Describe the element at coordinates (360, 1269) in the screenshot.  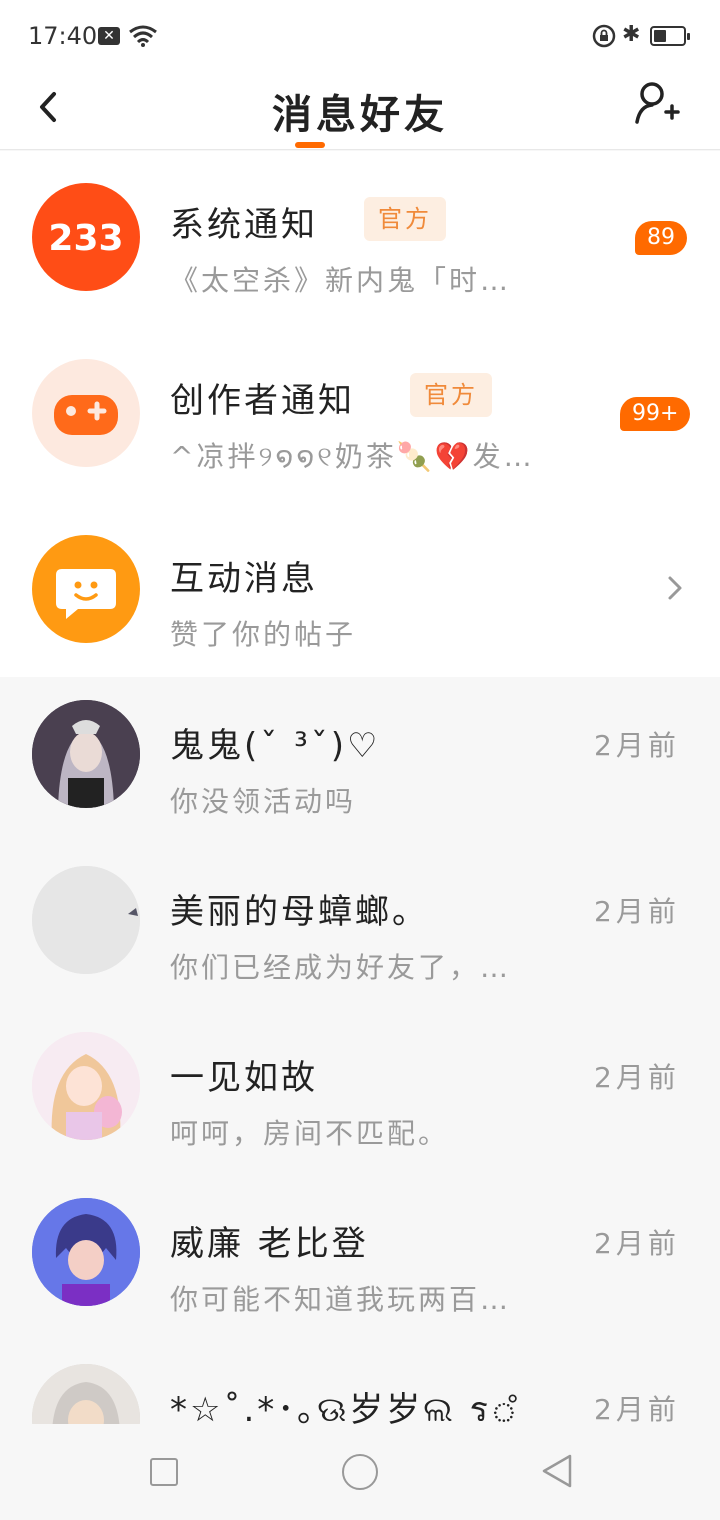
I see `friend-row: 威廉 老比登 你可能不知道我玩两百… 2月前` at that location.